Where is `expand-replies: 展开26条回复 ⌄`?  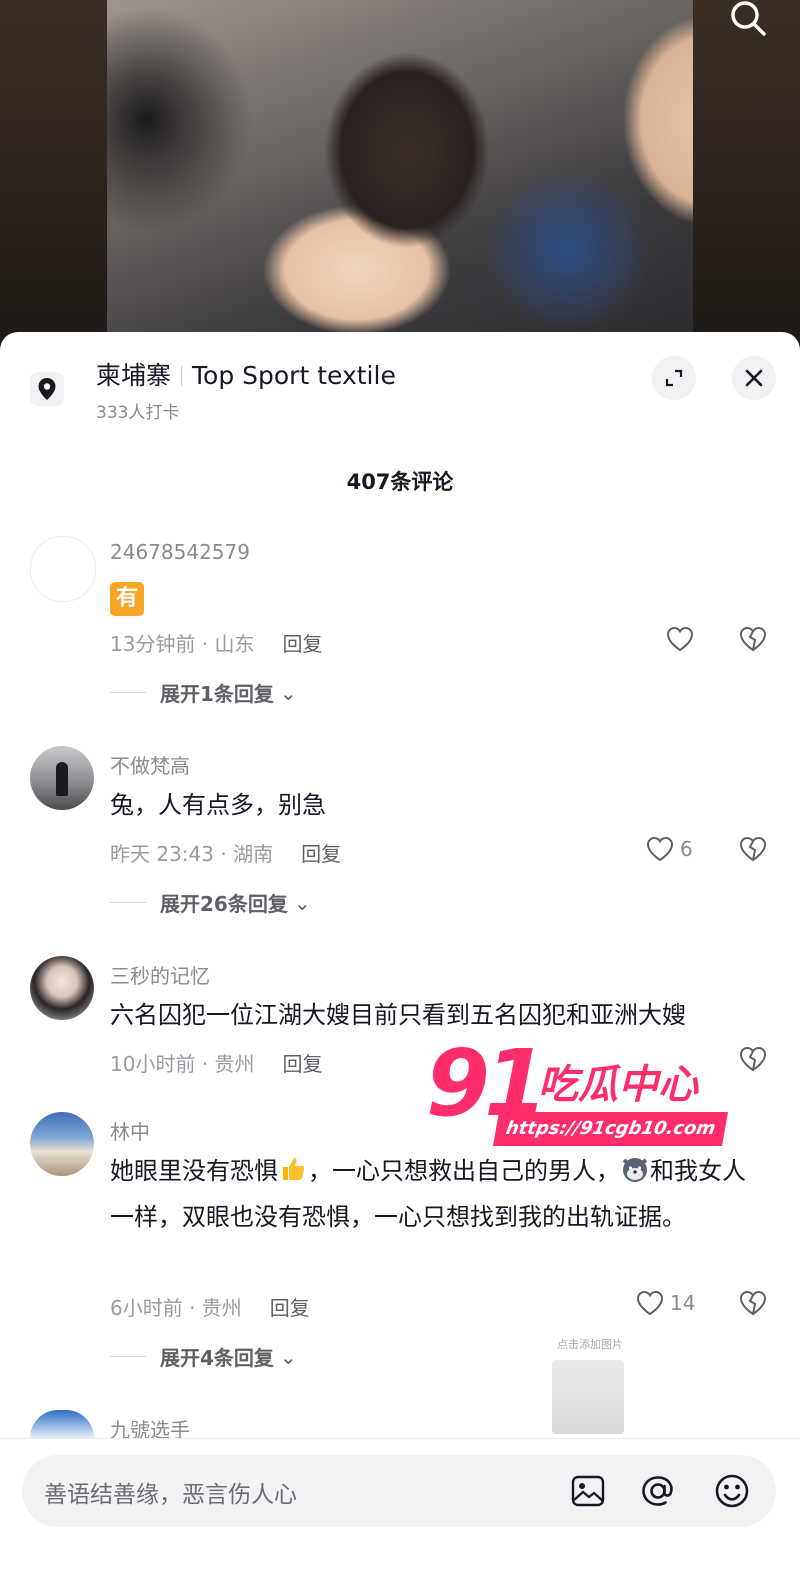 expand-replies: 展开26条回复 ⌄ is located at coordinates (210, 902).